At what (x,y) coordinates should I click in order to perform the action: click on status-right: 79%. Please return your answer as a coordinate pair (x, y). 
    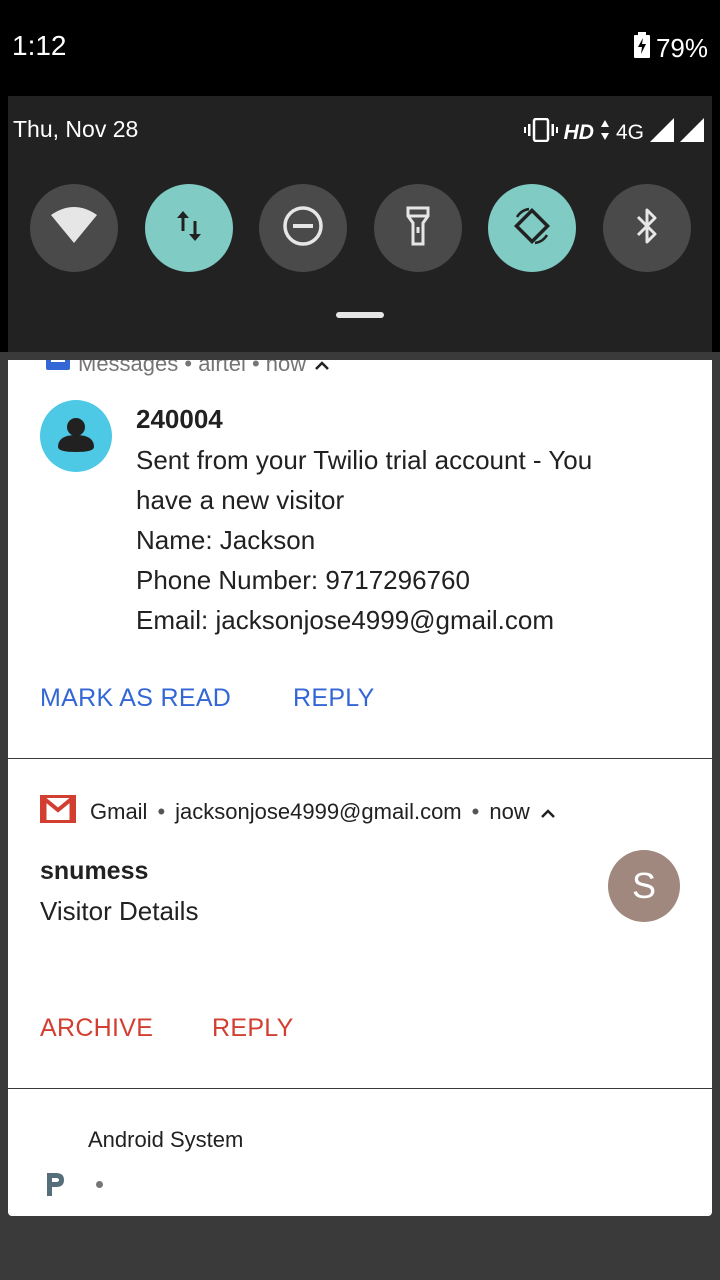
    Looking at the image, I should click on (670, 48).